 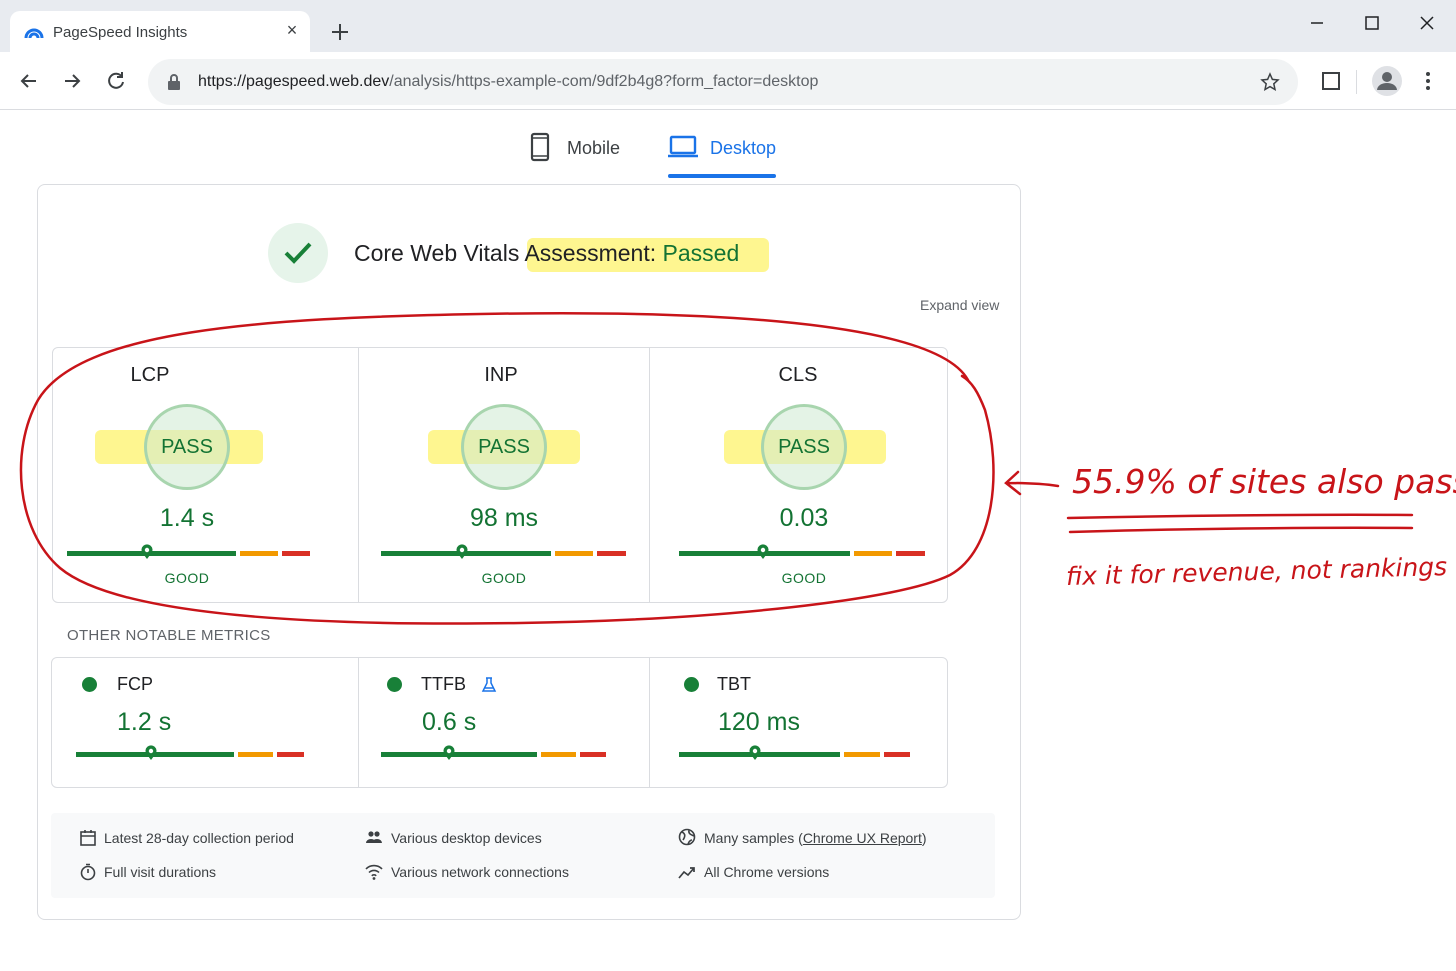 What do you see at coordinates (499, 722) in the screenshot?
I see `other-metrics-panel` at bounding box center [499, 722].